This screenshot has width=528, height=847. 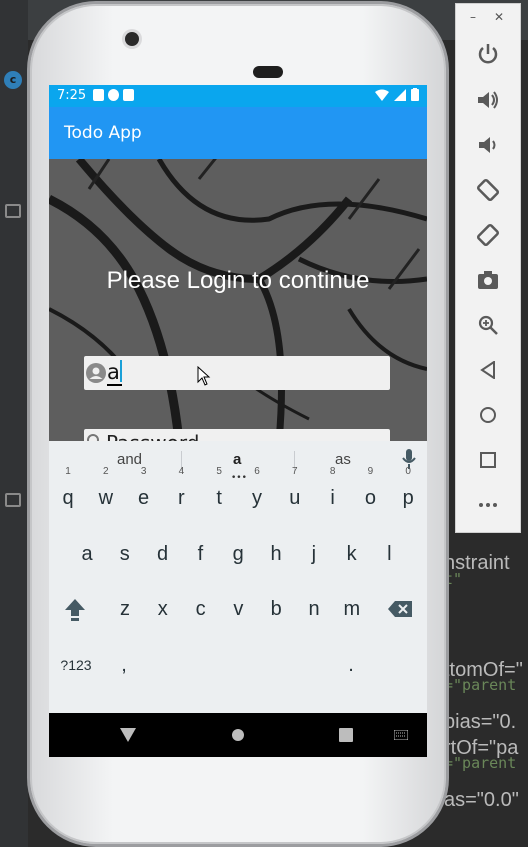 I want to click on period-key: ., so click(x=351, y=665).